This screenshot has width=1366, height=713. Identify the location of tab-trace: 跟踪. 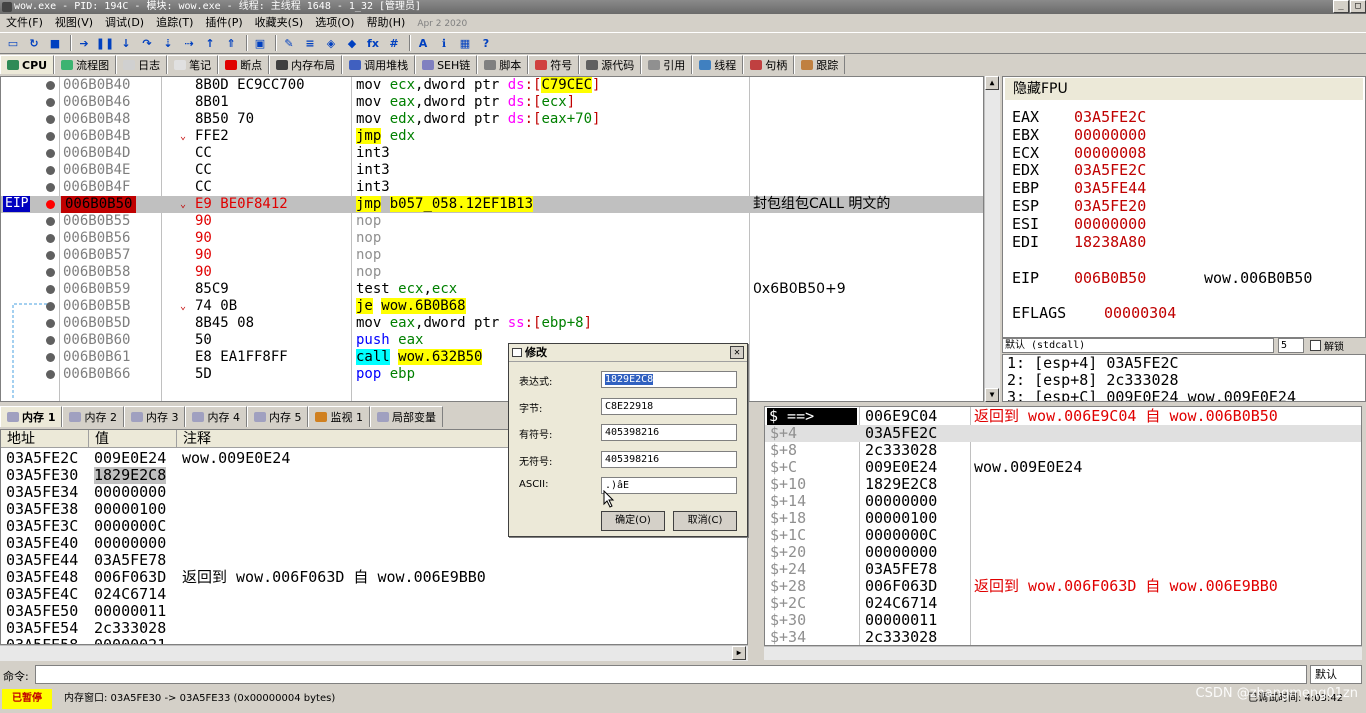
(820, 64).